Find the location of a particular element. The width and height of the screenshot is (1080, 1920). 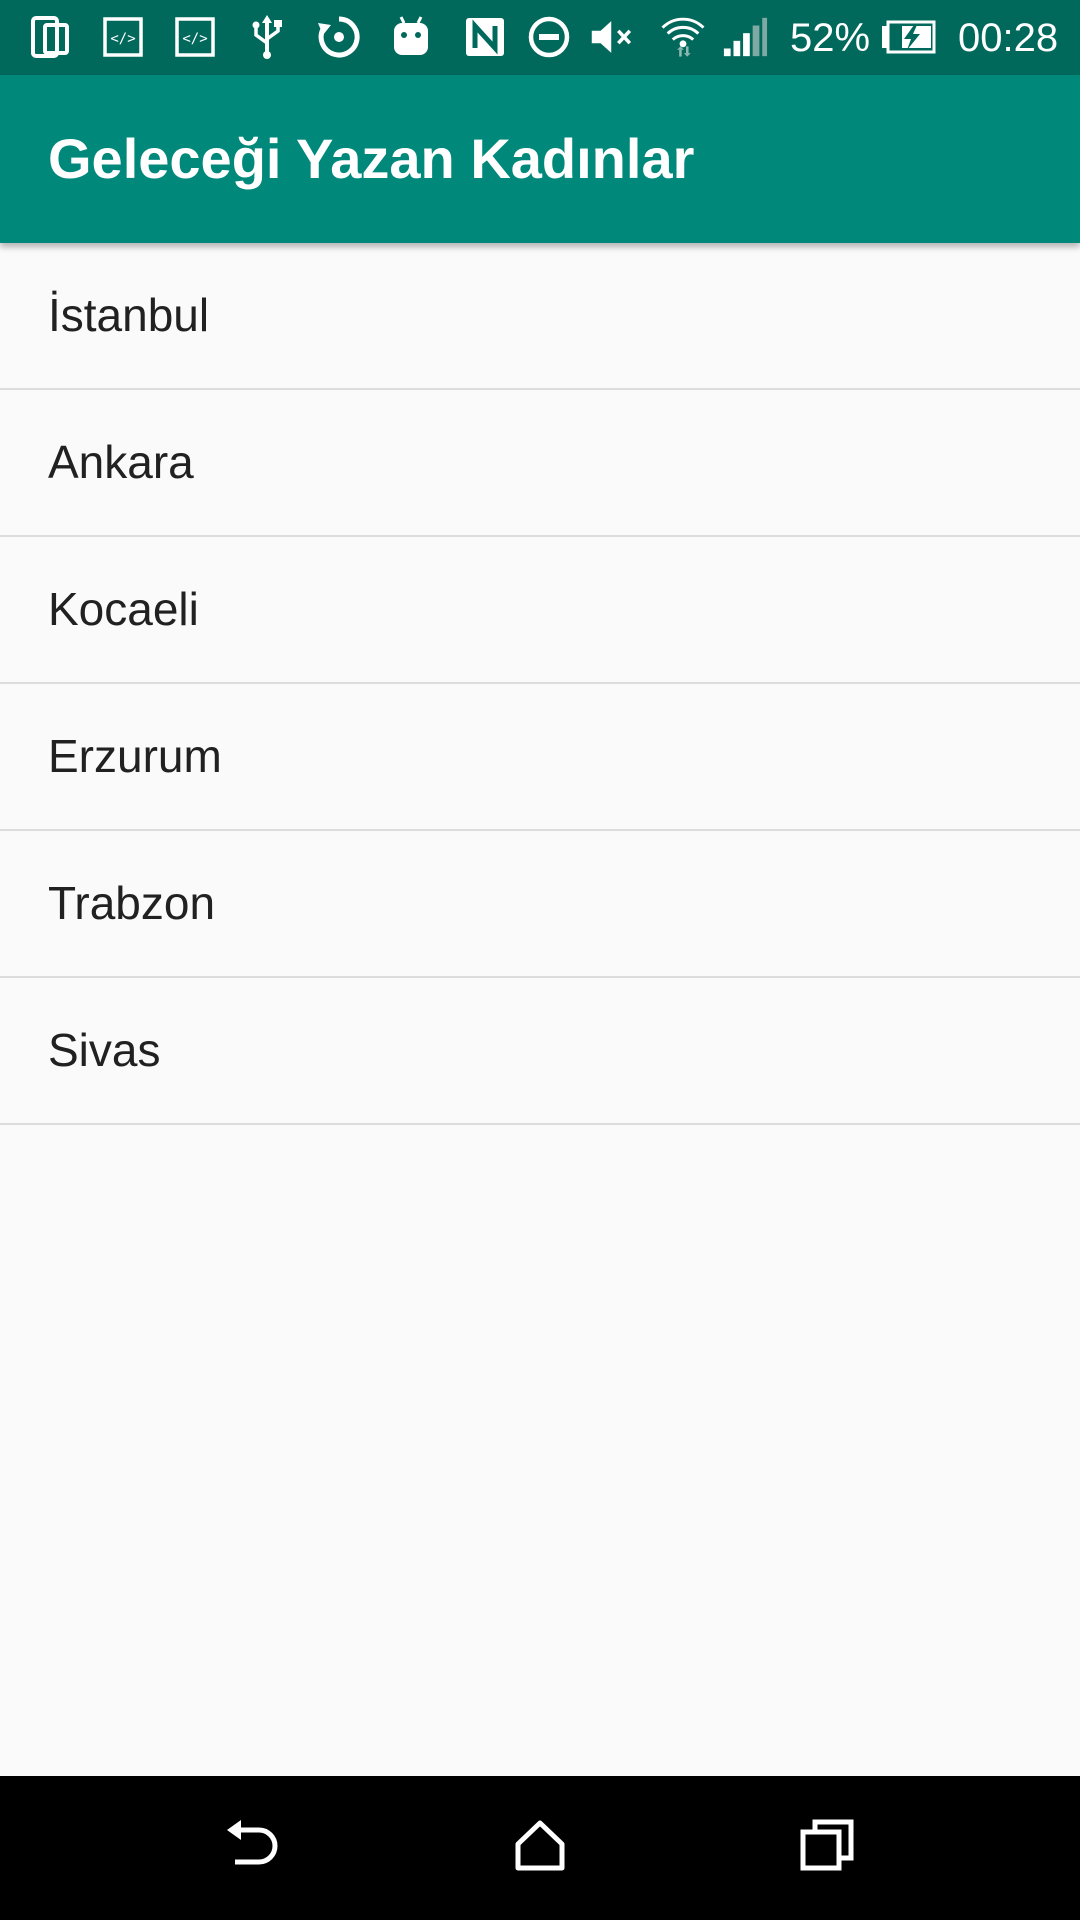

list-item-label: Erzurum is located at coordinates (135, 756).